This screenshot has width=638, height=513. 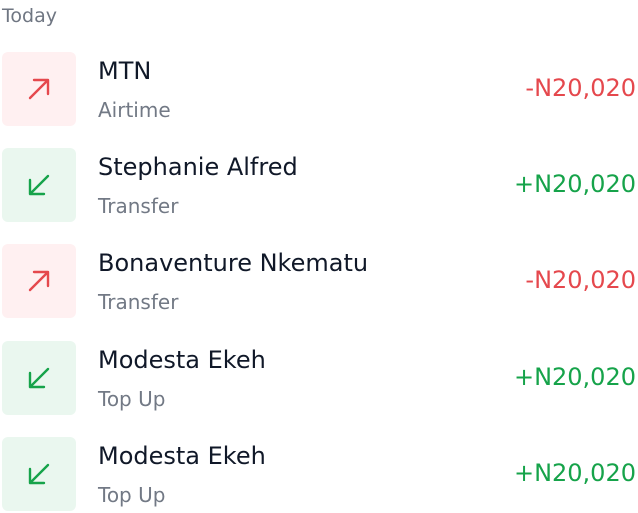 What do you see at coordinates (319, 186) in the screenshot?
I see `transaction-row: Stephanie Alfred Transfer +N20,020` at bounding box center [319, 186].